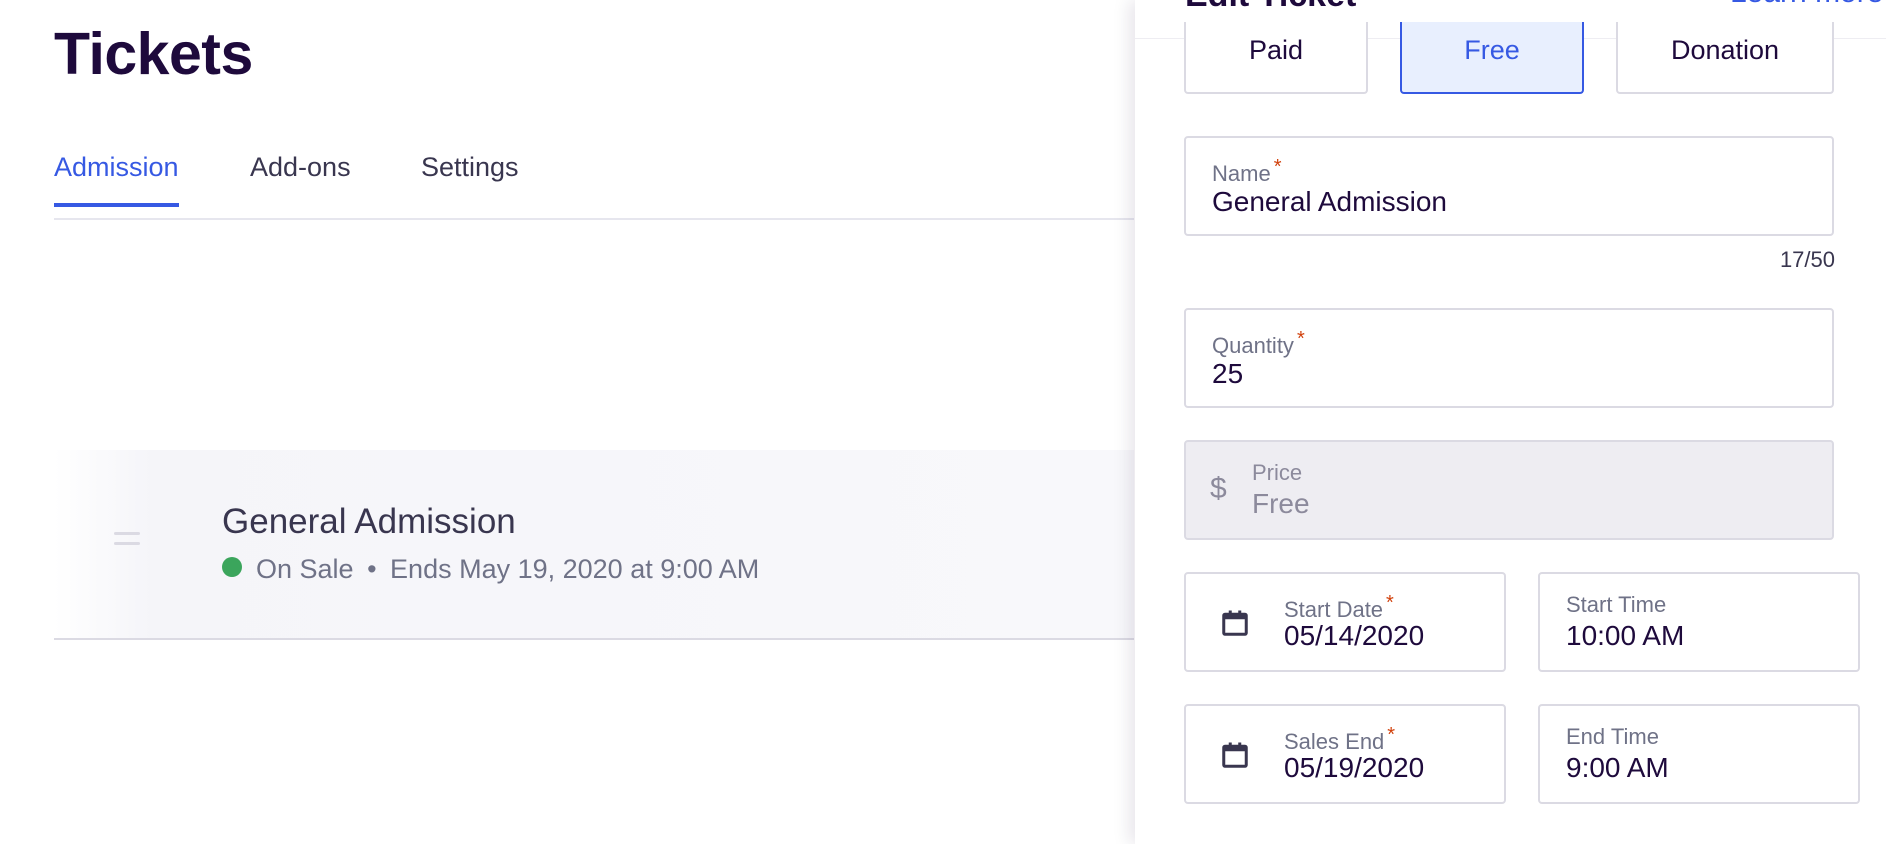 The width and height of the screenshot is (1886, 844). I want to click on start-date-value: 05/14/2020, so click(1354, 636).